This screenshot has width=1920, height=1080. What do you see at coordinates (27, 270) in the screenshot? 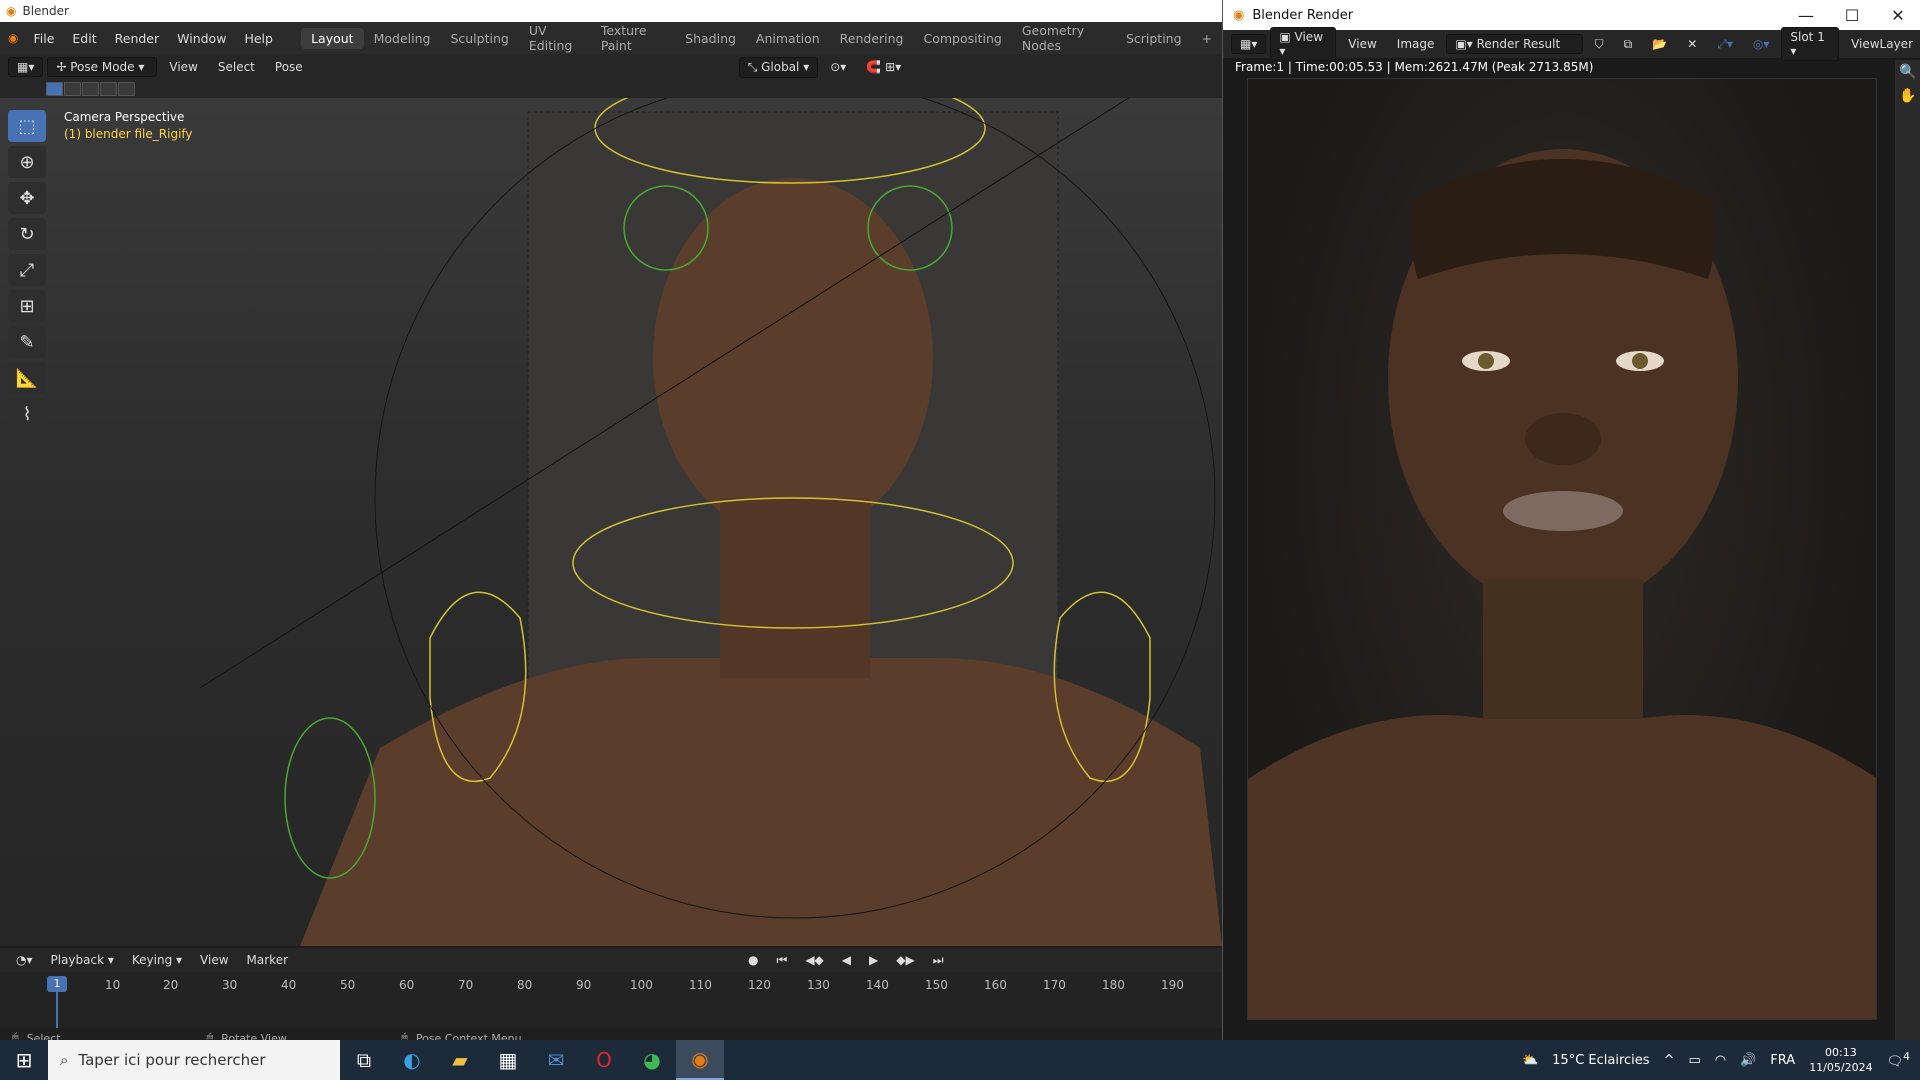
I see `scale-icon: ⤢` at bounding box center [27, 270].